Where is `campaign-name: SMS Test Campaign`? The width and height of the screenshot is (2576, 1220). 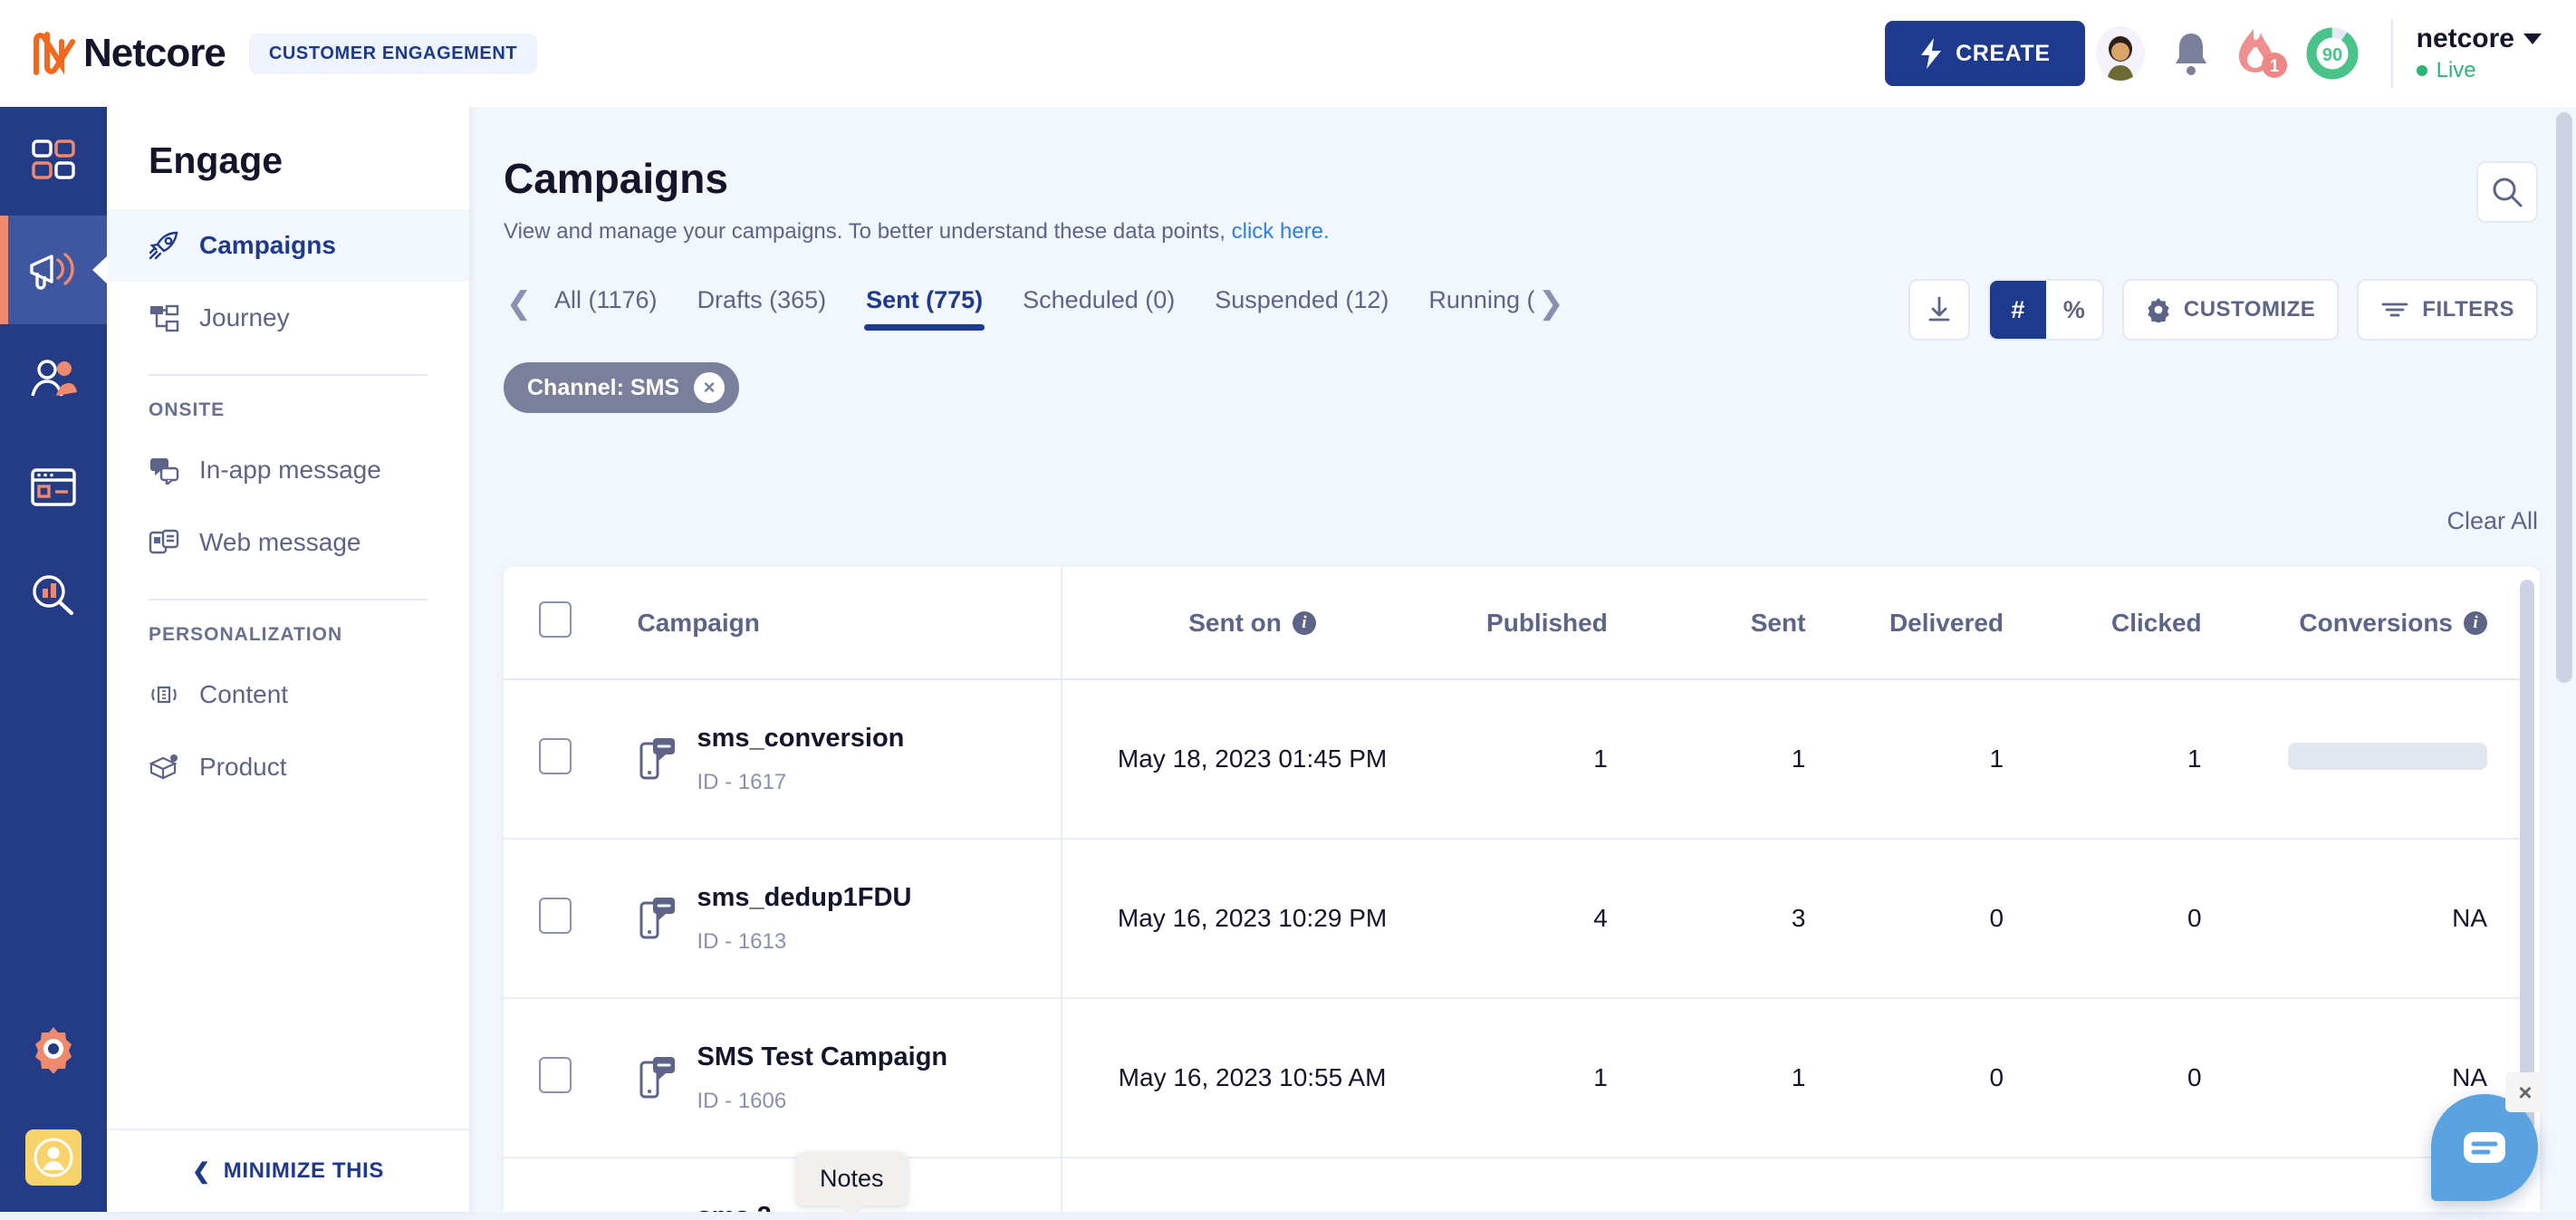
campaign-name: SMS Test Campaign is located at coordinates (822, 1057).